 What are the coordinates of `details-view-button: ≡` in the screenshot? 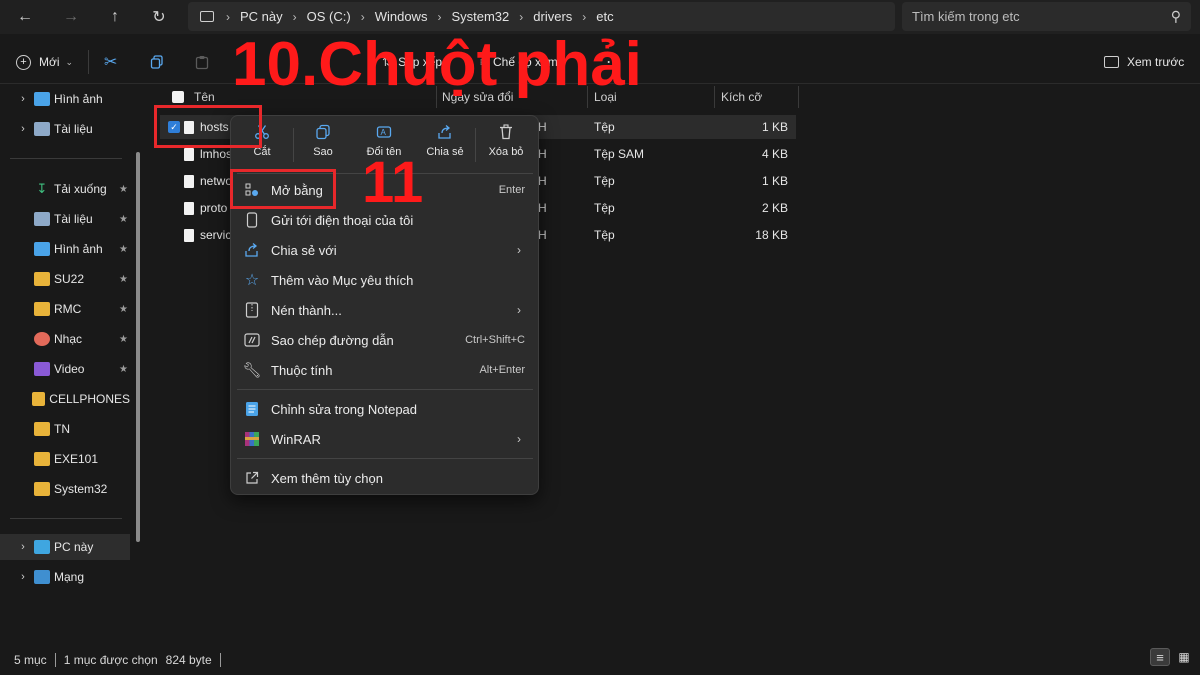 It's located at (1160, 657).